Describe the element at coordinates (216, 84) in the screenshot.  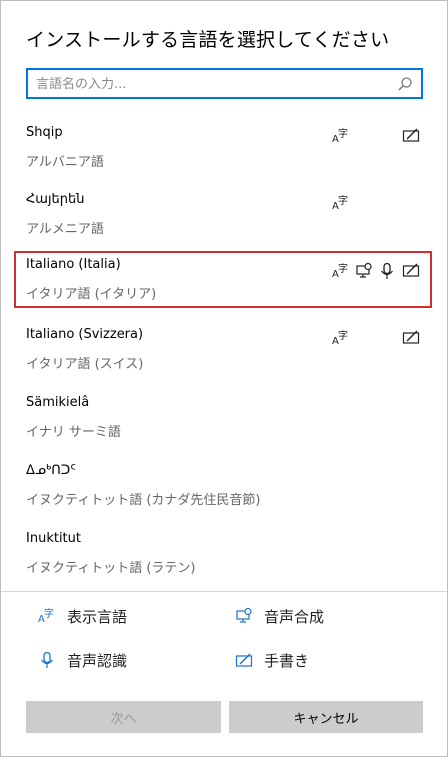
I see `search-input` at that location.